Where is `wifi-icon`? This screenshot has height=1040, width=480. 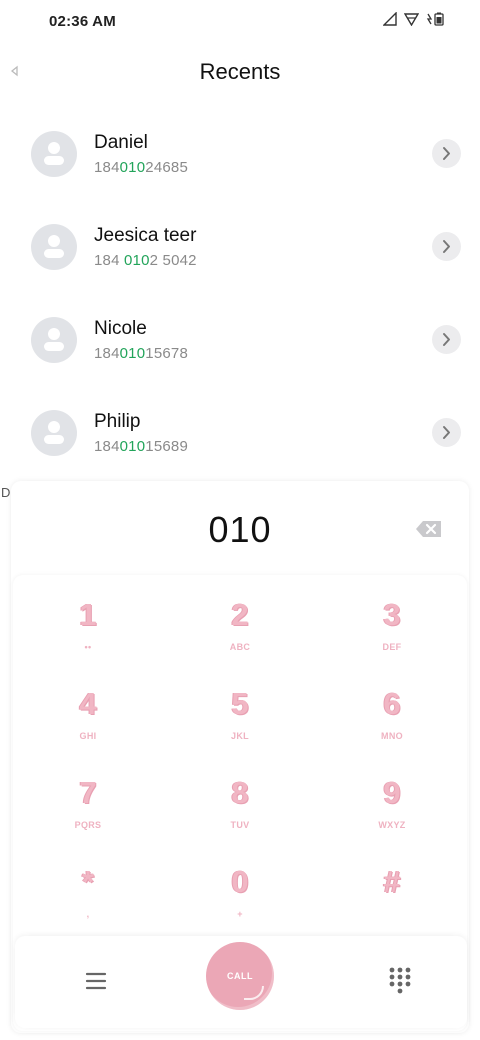
wifi-icon is located at coordinates (411, 19).